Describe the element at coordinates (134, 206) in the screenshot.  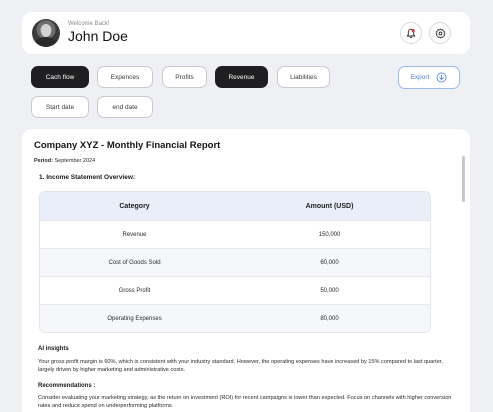
I see `header-category: Category` at that location.